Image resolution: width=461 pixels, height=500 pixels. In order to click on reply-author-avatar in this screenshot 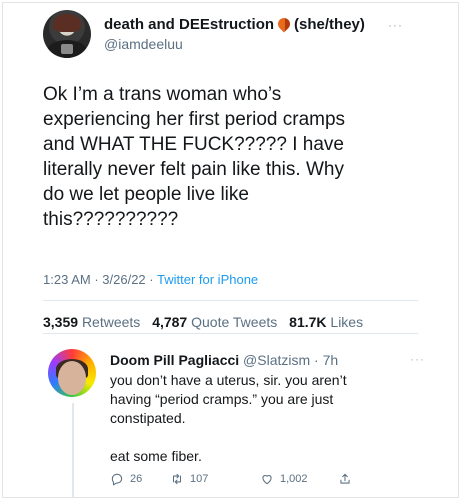, I will do `click(72, 373)`.